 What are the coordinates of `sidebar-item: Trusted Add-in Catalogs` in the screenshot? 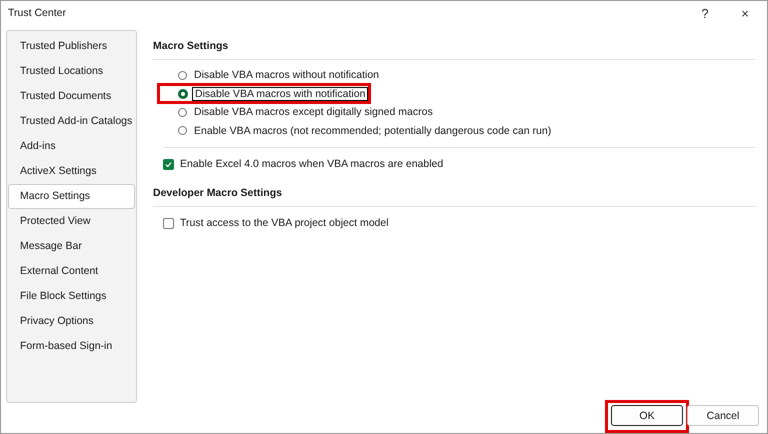 It's located at (71, 121).